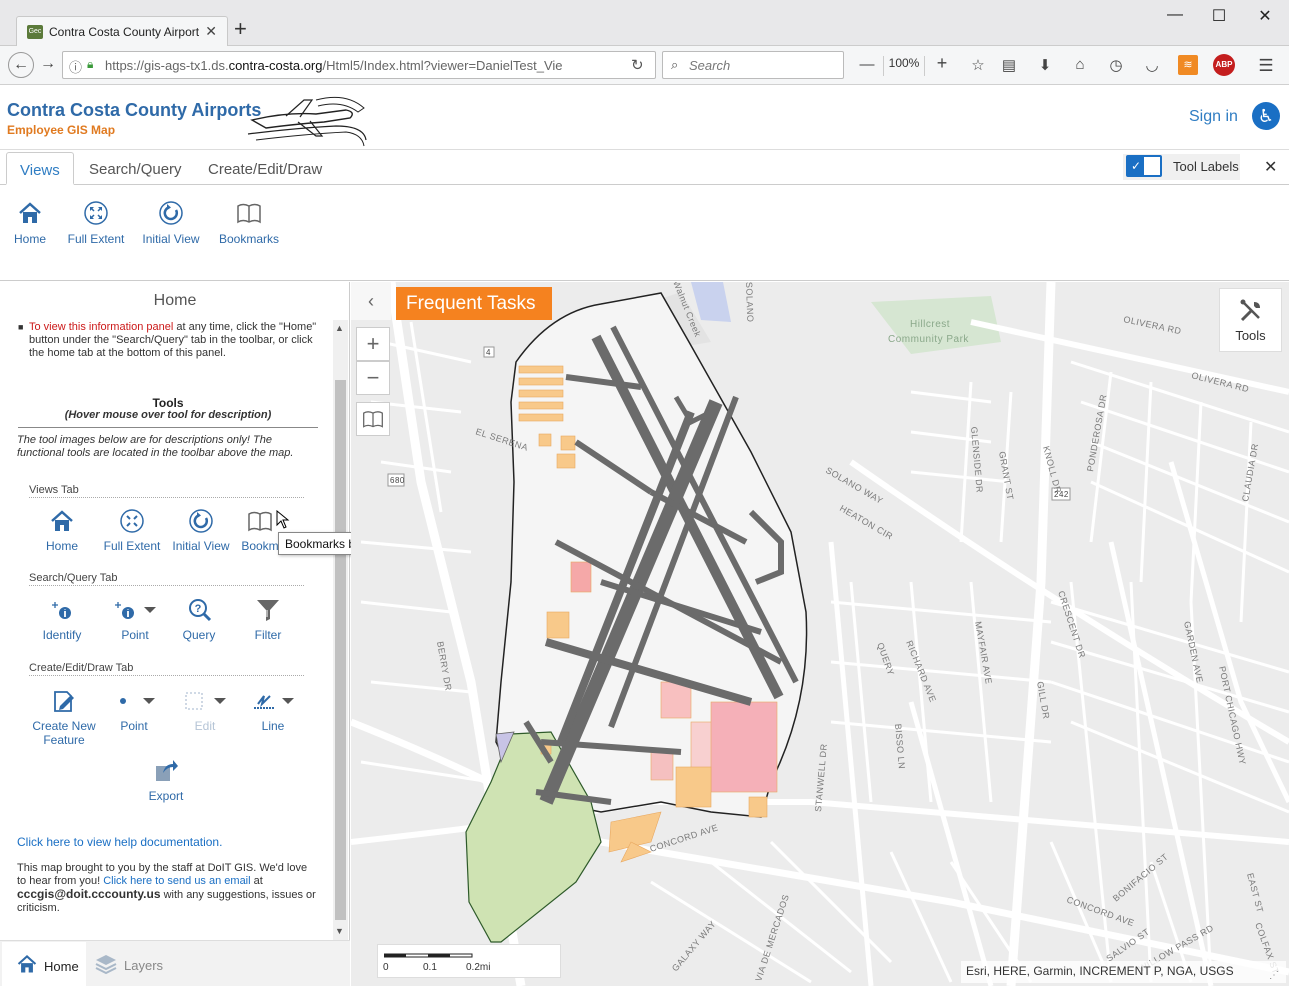  What do you see at coordinates (373, 378) in the screenshot?
I see `zoom-out-button: −` at bounding box center [373, 378].